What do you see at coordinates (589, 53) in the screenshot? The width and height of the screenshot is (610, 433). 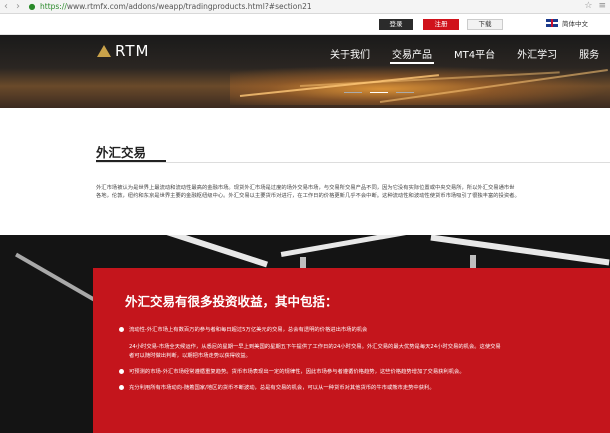 I see `nav-item-services: 服务` at bounding box center [589, 53].